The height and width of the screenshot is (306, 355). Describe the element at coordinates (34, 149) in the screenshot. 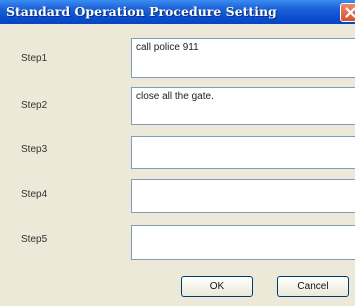

I see `step3-label: Step3` at that location.